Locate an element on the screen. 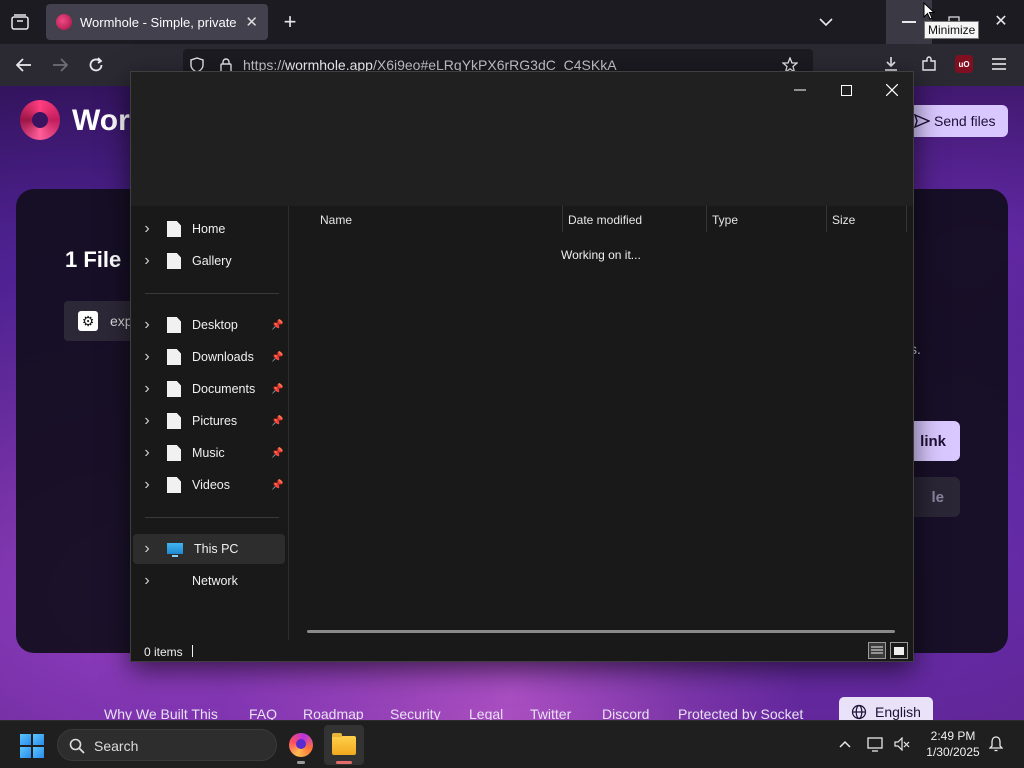  footer-link-discord: Discord is located at coordinates (625, 713).